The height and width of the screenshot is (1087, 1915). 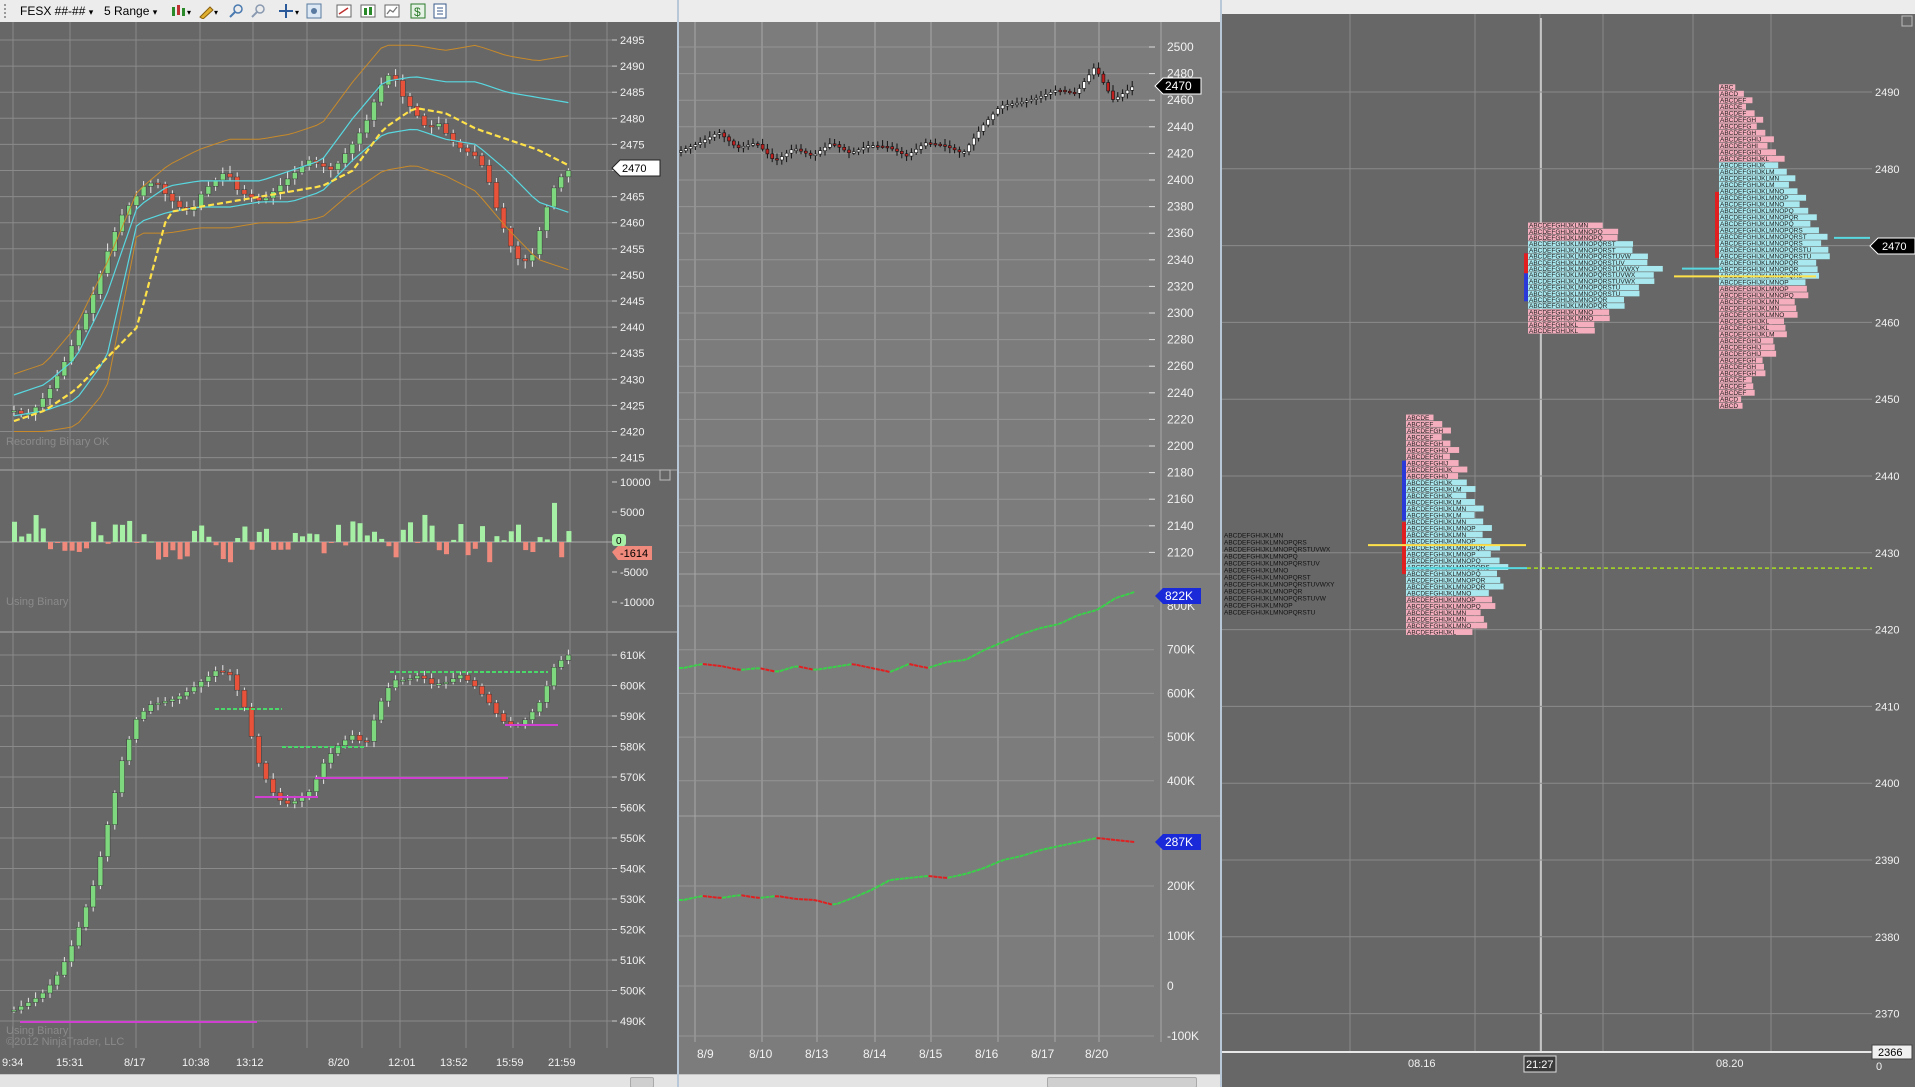 What do you see at coordinates (1263, 591) in the screenshot?
I see `tpo-letters: ABCDEFGHIJKLMNOPQR` at bounding box center [1263, 591].